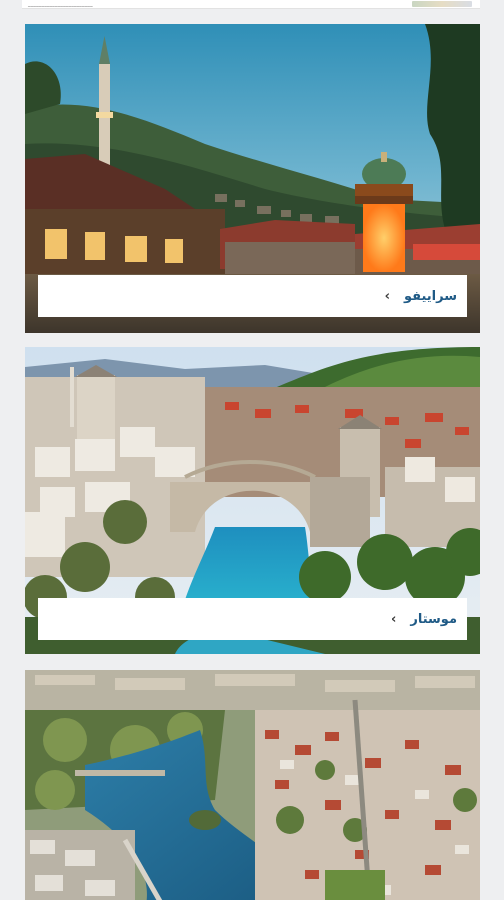 This screenshot has height=900, width=504. What do you see at coordinates (251, 4) in the screenshot?
I see `previous-card-edge: ________________________` at bounding box center [251, 4].